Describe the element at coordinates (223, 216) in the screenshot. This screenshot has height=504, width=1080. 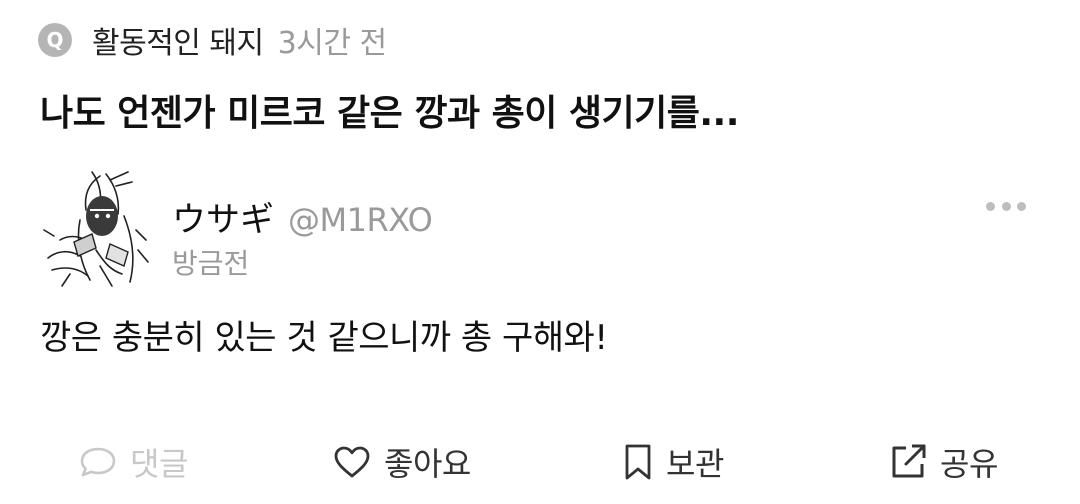
I see `reply-author-name: ウサギ` at that location.